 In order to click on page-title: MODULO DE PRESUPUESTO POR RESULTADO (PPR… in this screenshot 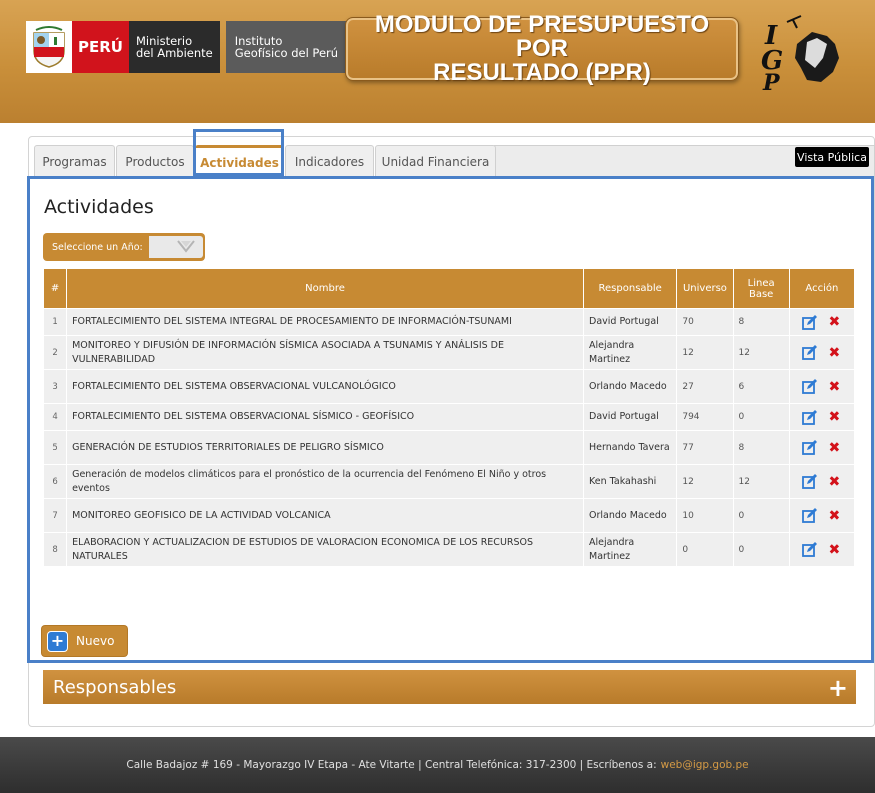, I will do `click(542, 49)`.